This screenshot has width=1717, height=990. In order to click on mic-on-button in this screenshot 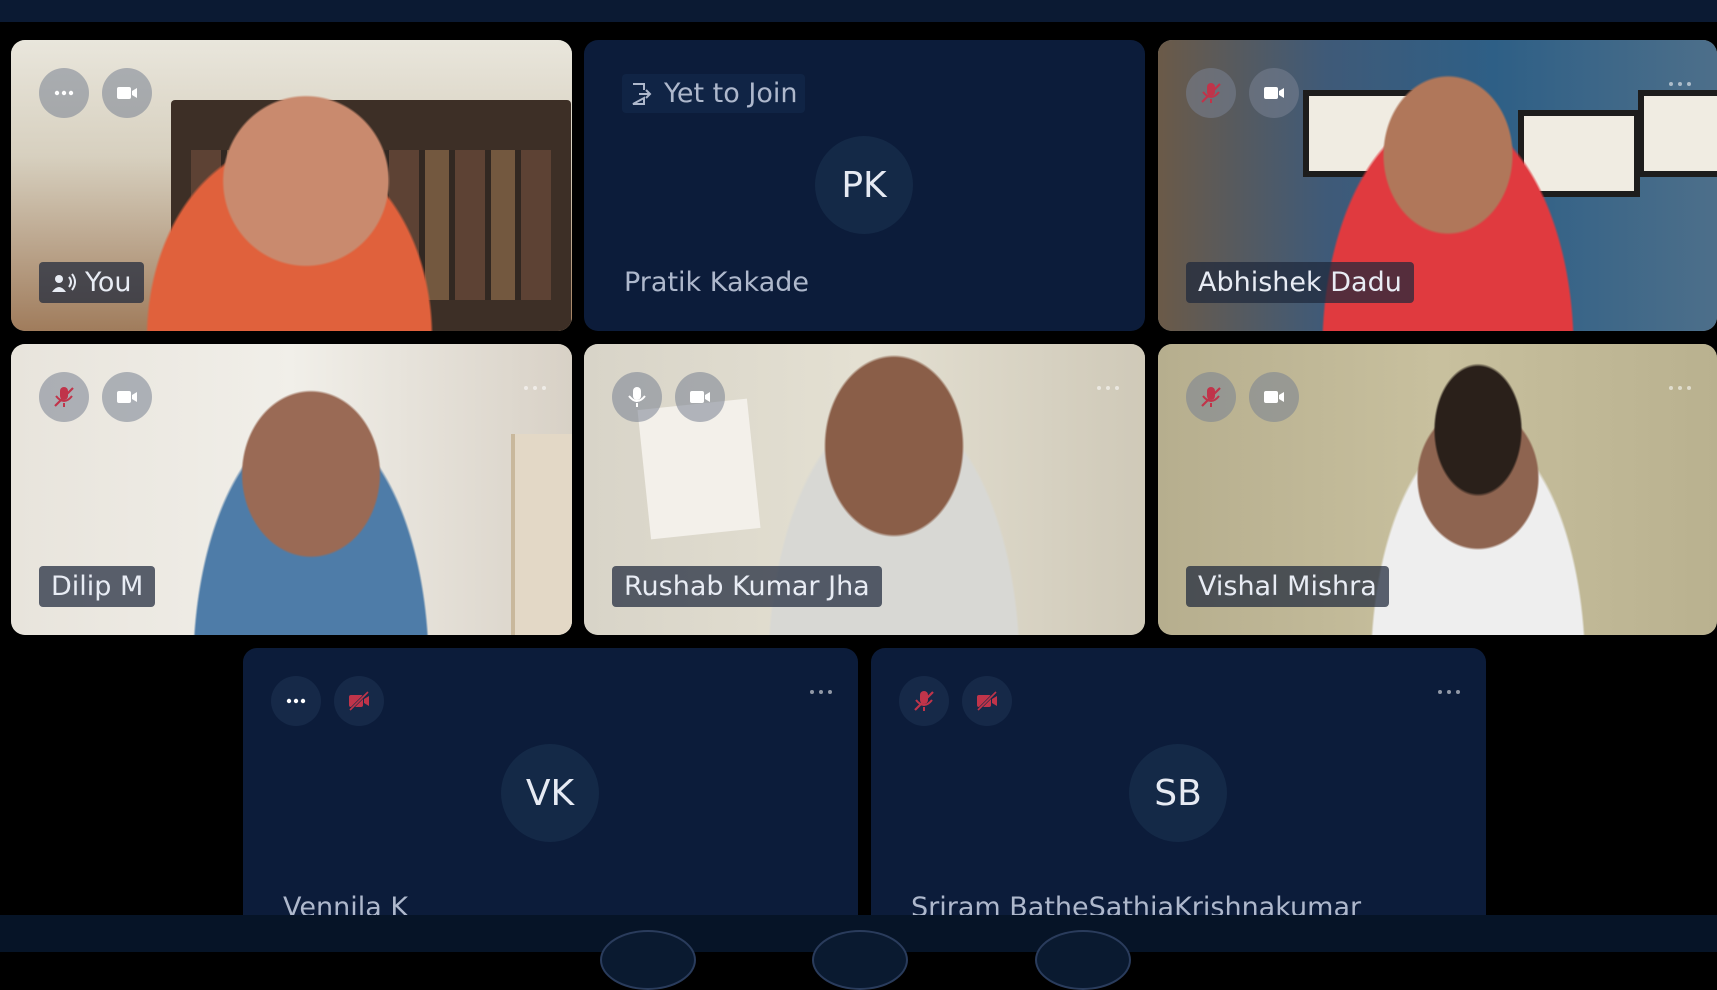, I will do `click(637, 397)`.